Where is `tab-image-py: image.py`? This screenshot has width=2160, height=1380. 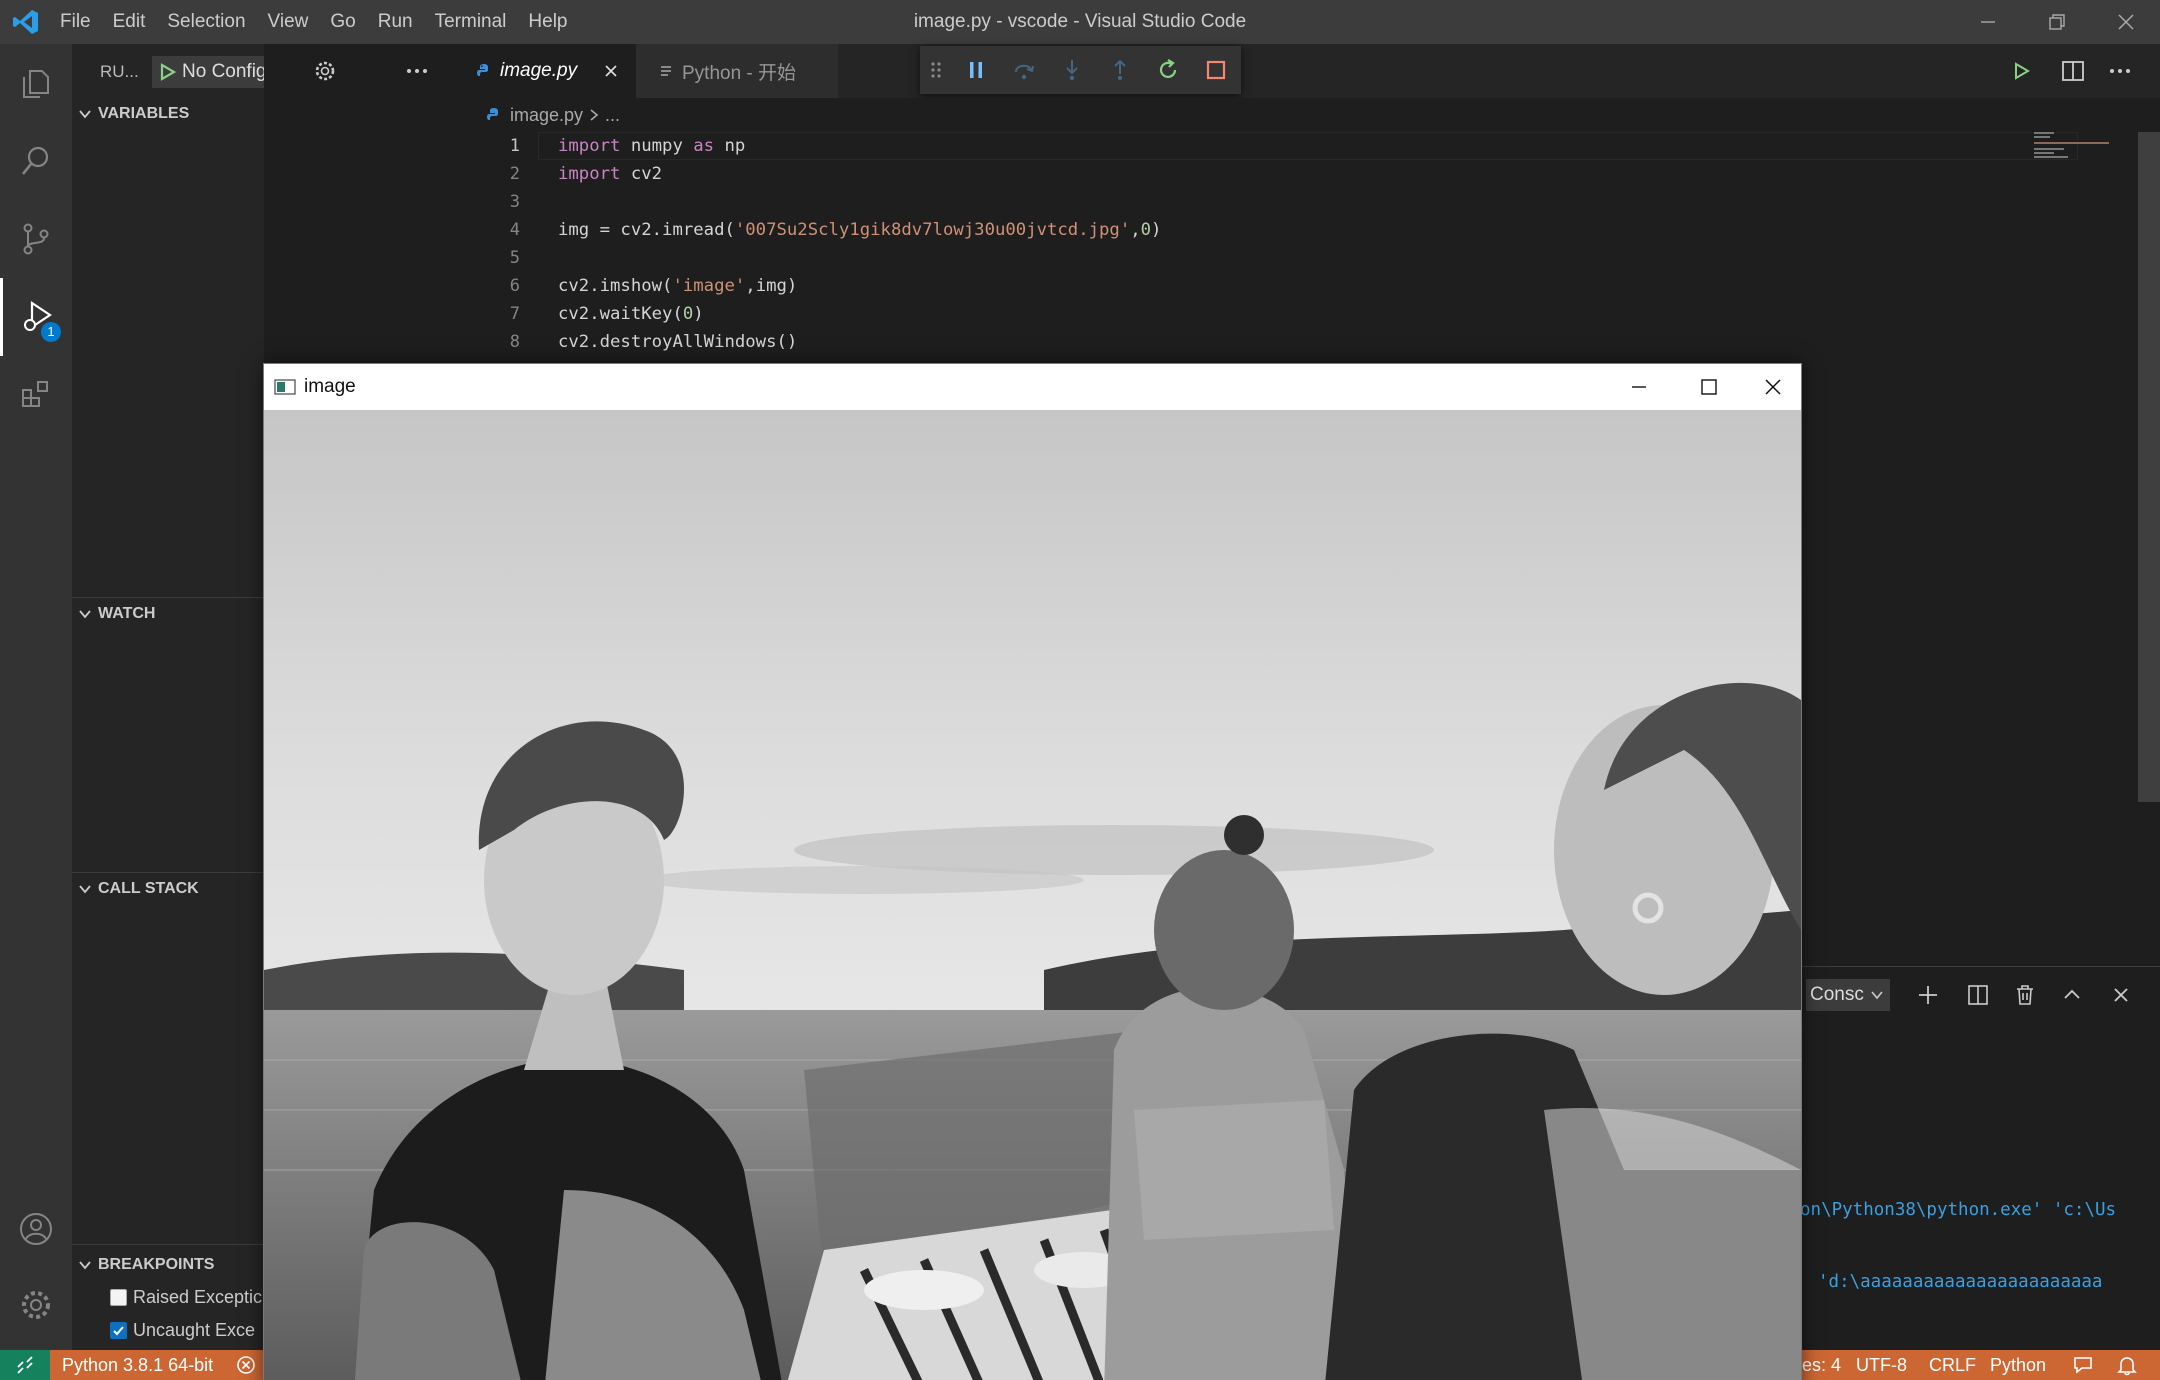
tab-image-py: image.py is located at coordinates (547, 71).